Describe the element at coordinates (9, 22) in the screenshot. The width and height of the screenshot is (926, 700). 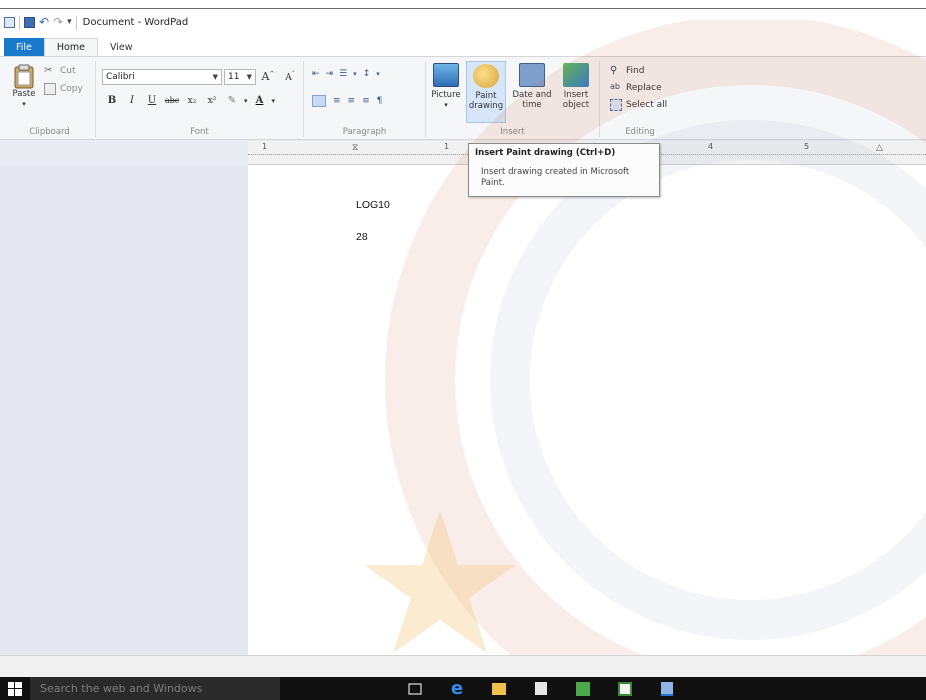
I see `document-icon` at that location.